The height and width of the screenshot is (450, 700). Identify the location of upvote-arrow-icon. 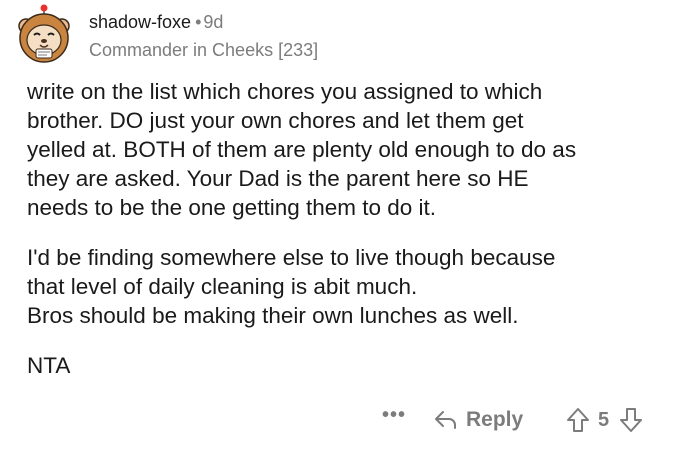
(578, 420).